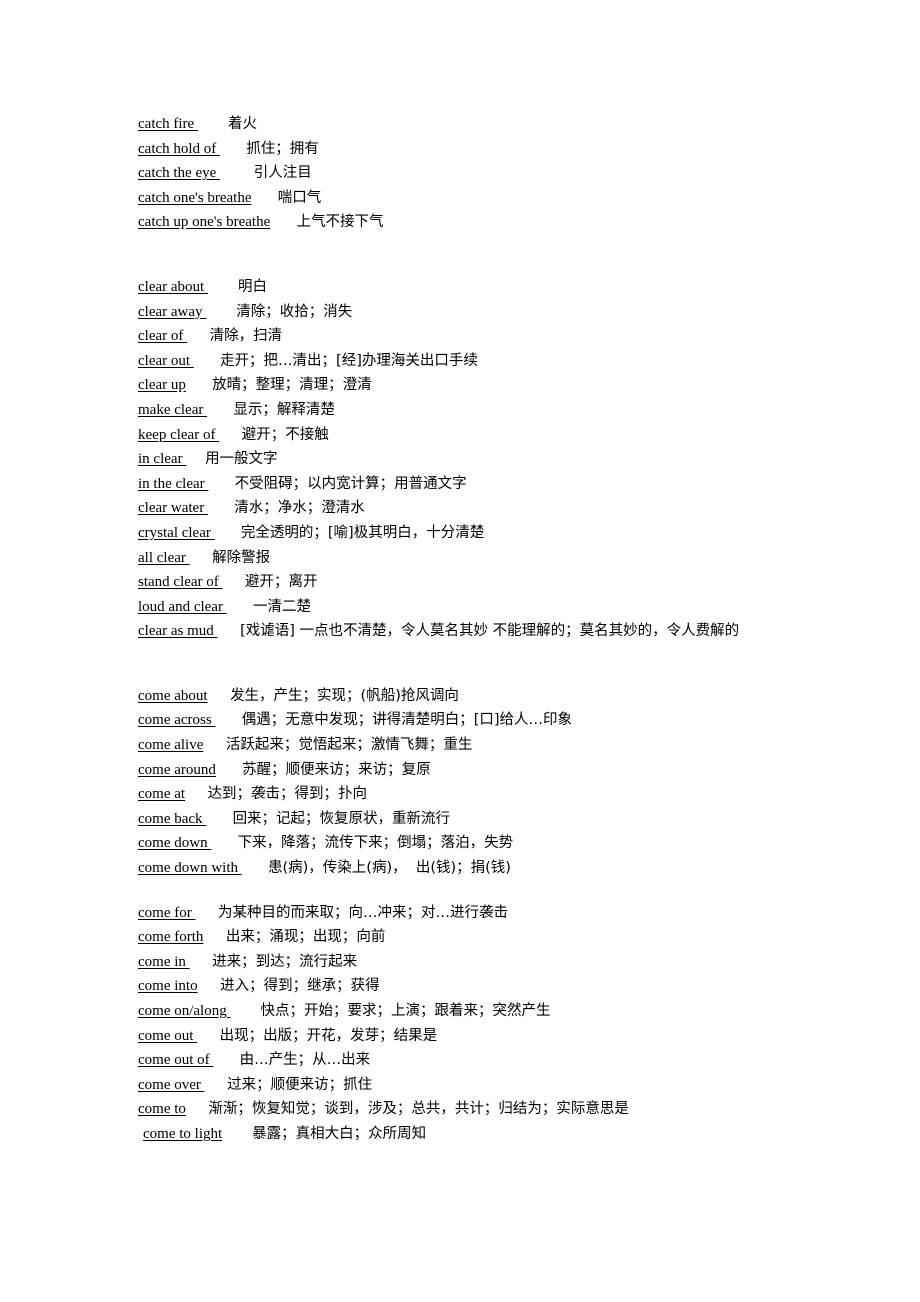 The image size is (920, 1302). Describe the element at coordinates (246, 336) in the screenshot. I see `phrase-definition: 清除，扫清` at that location.